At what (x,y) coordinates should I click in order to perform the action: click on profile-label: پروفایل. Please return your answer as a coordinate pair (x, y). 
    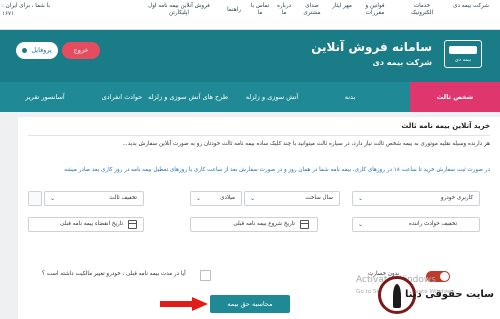
    Looking at the image, I should click on (41, 50).